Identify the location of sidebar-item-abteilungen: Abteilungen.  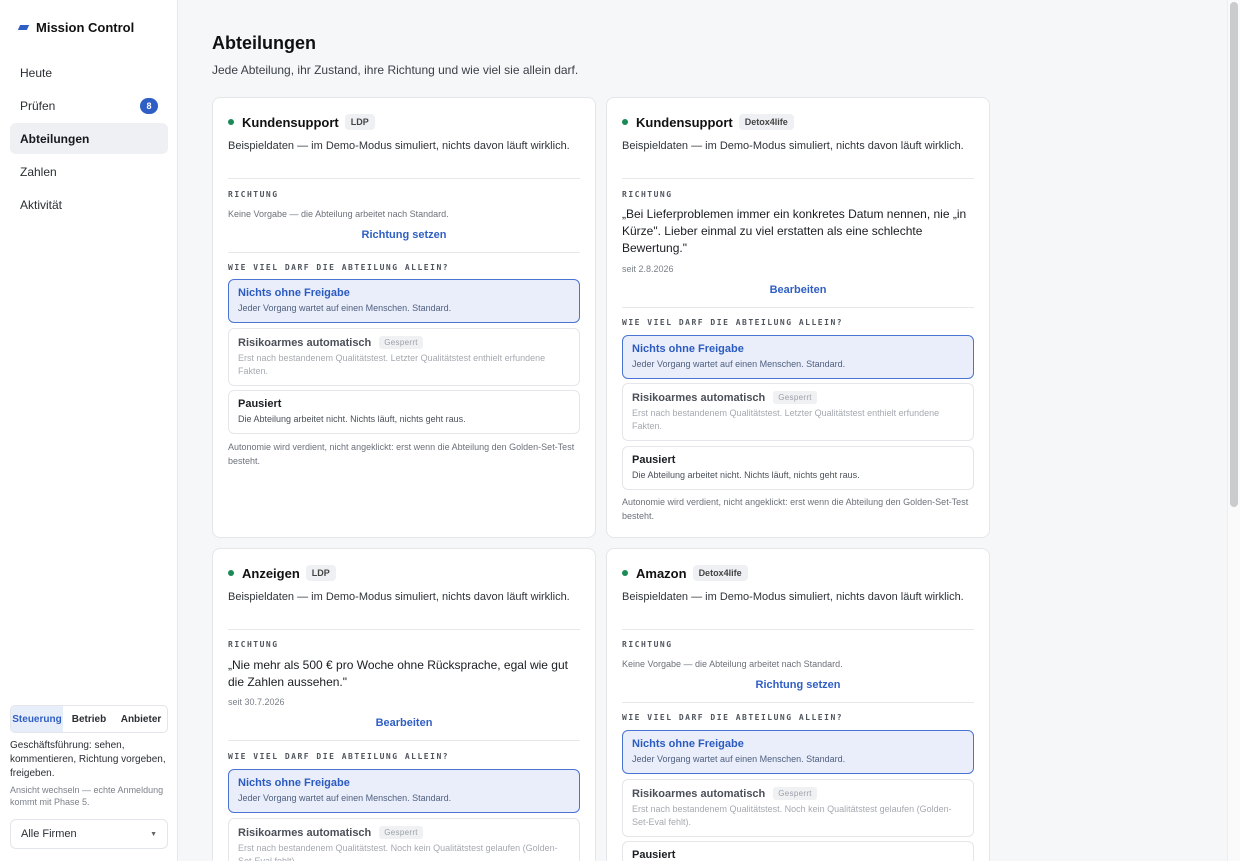
(89, 138).